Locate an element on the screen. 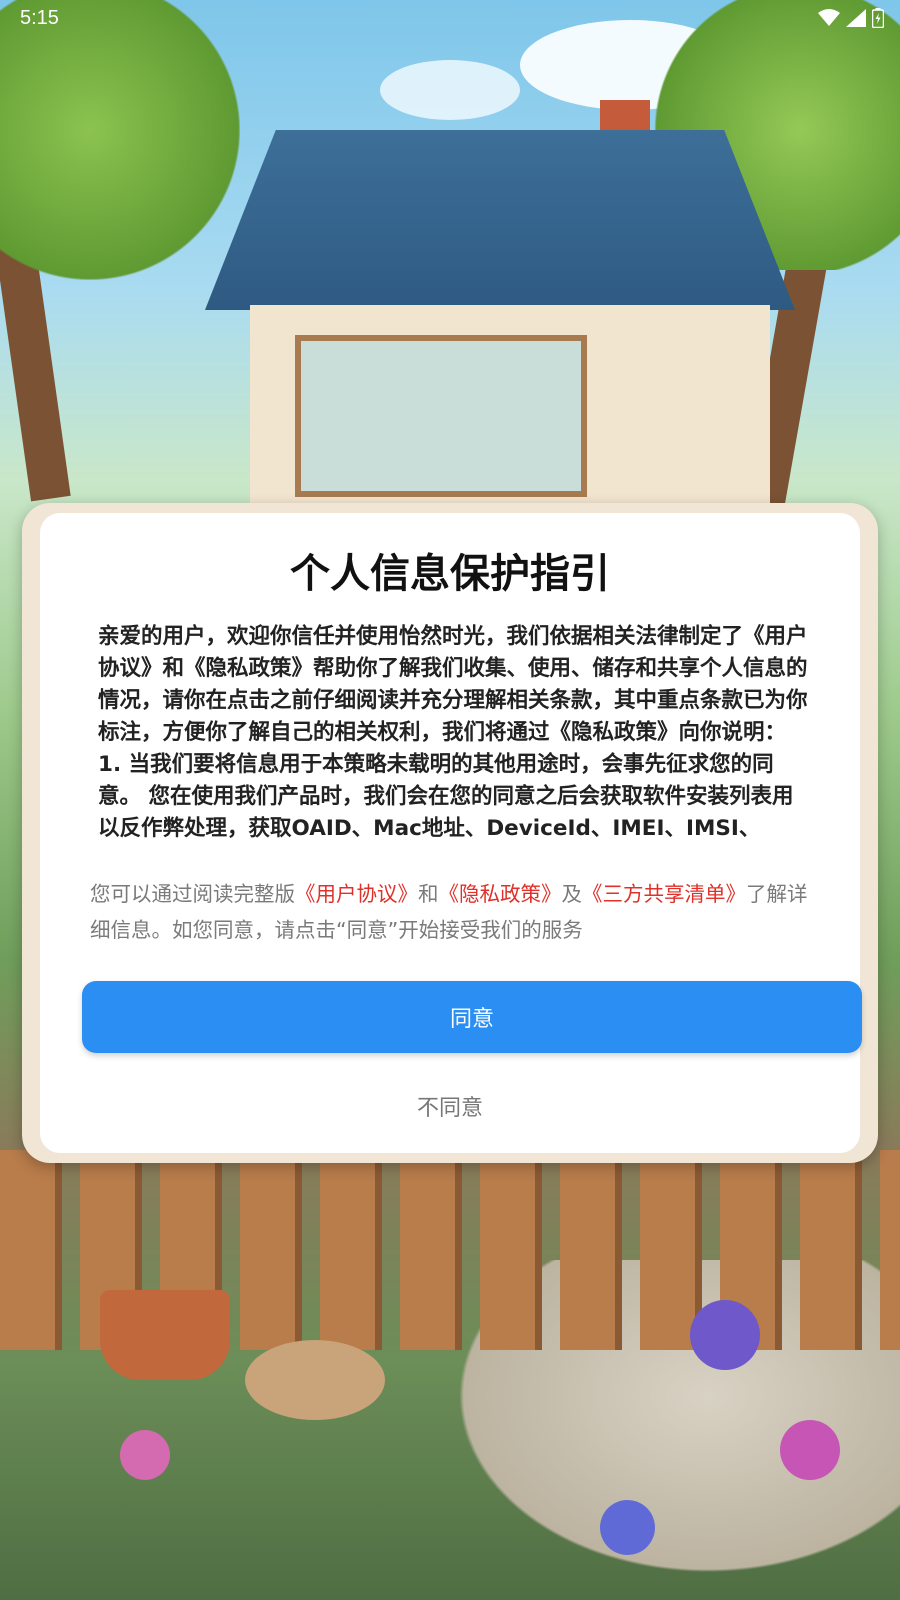  signal-icon is located at coordinates (856, 18).